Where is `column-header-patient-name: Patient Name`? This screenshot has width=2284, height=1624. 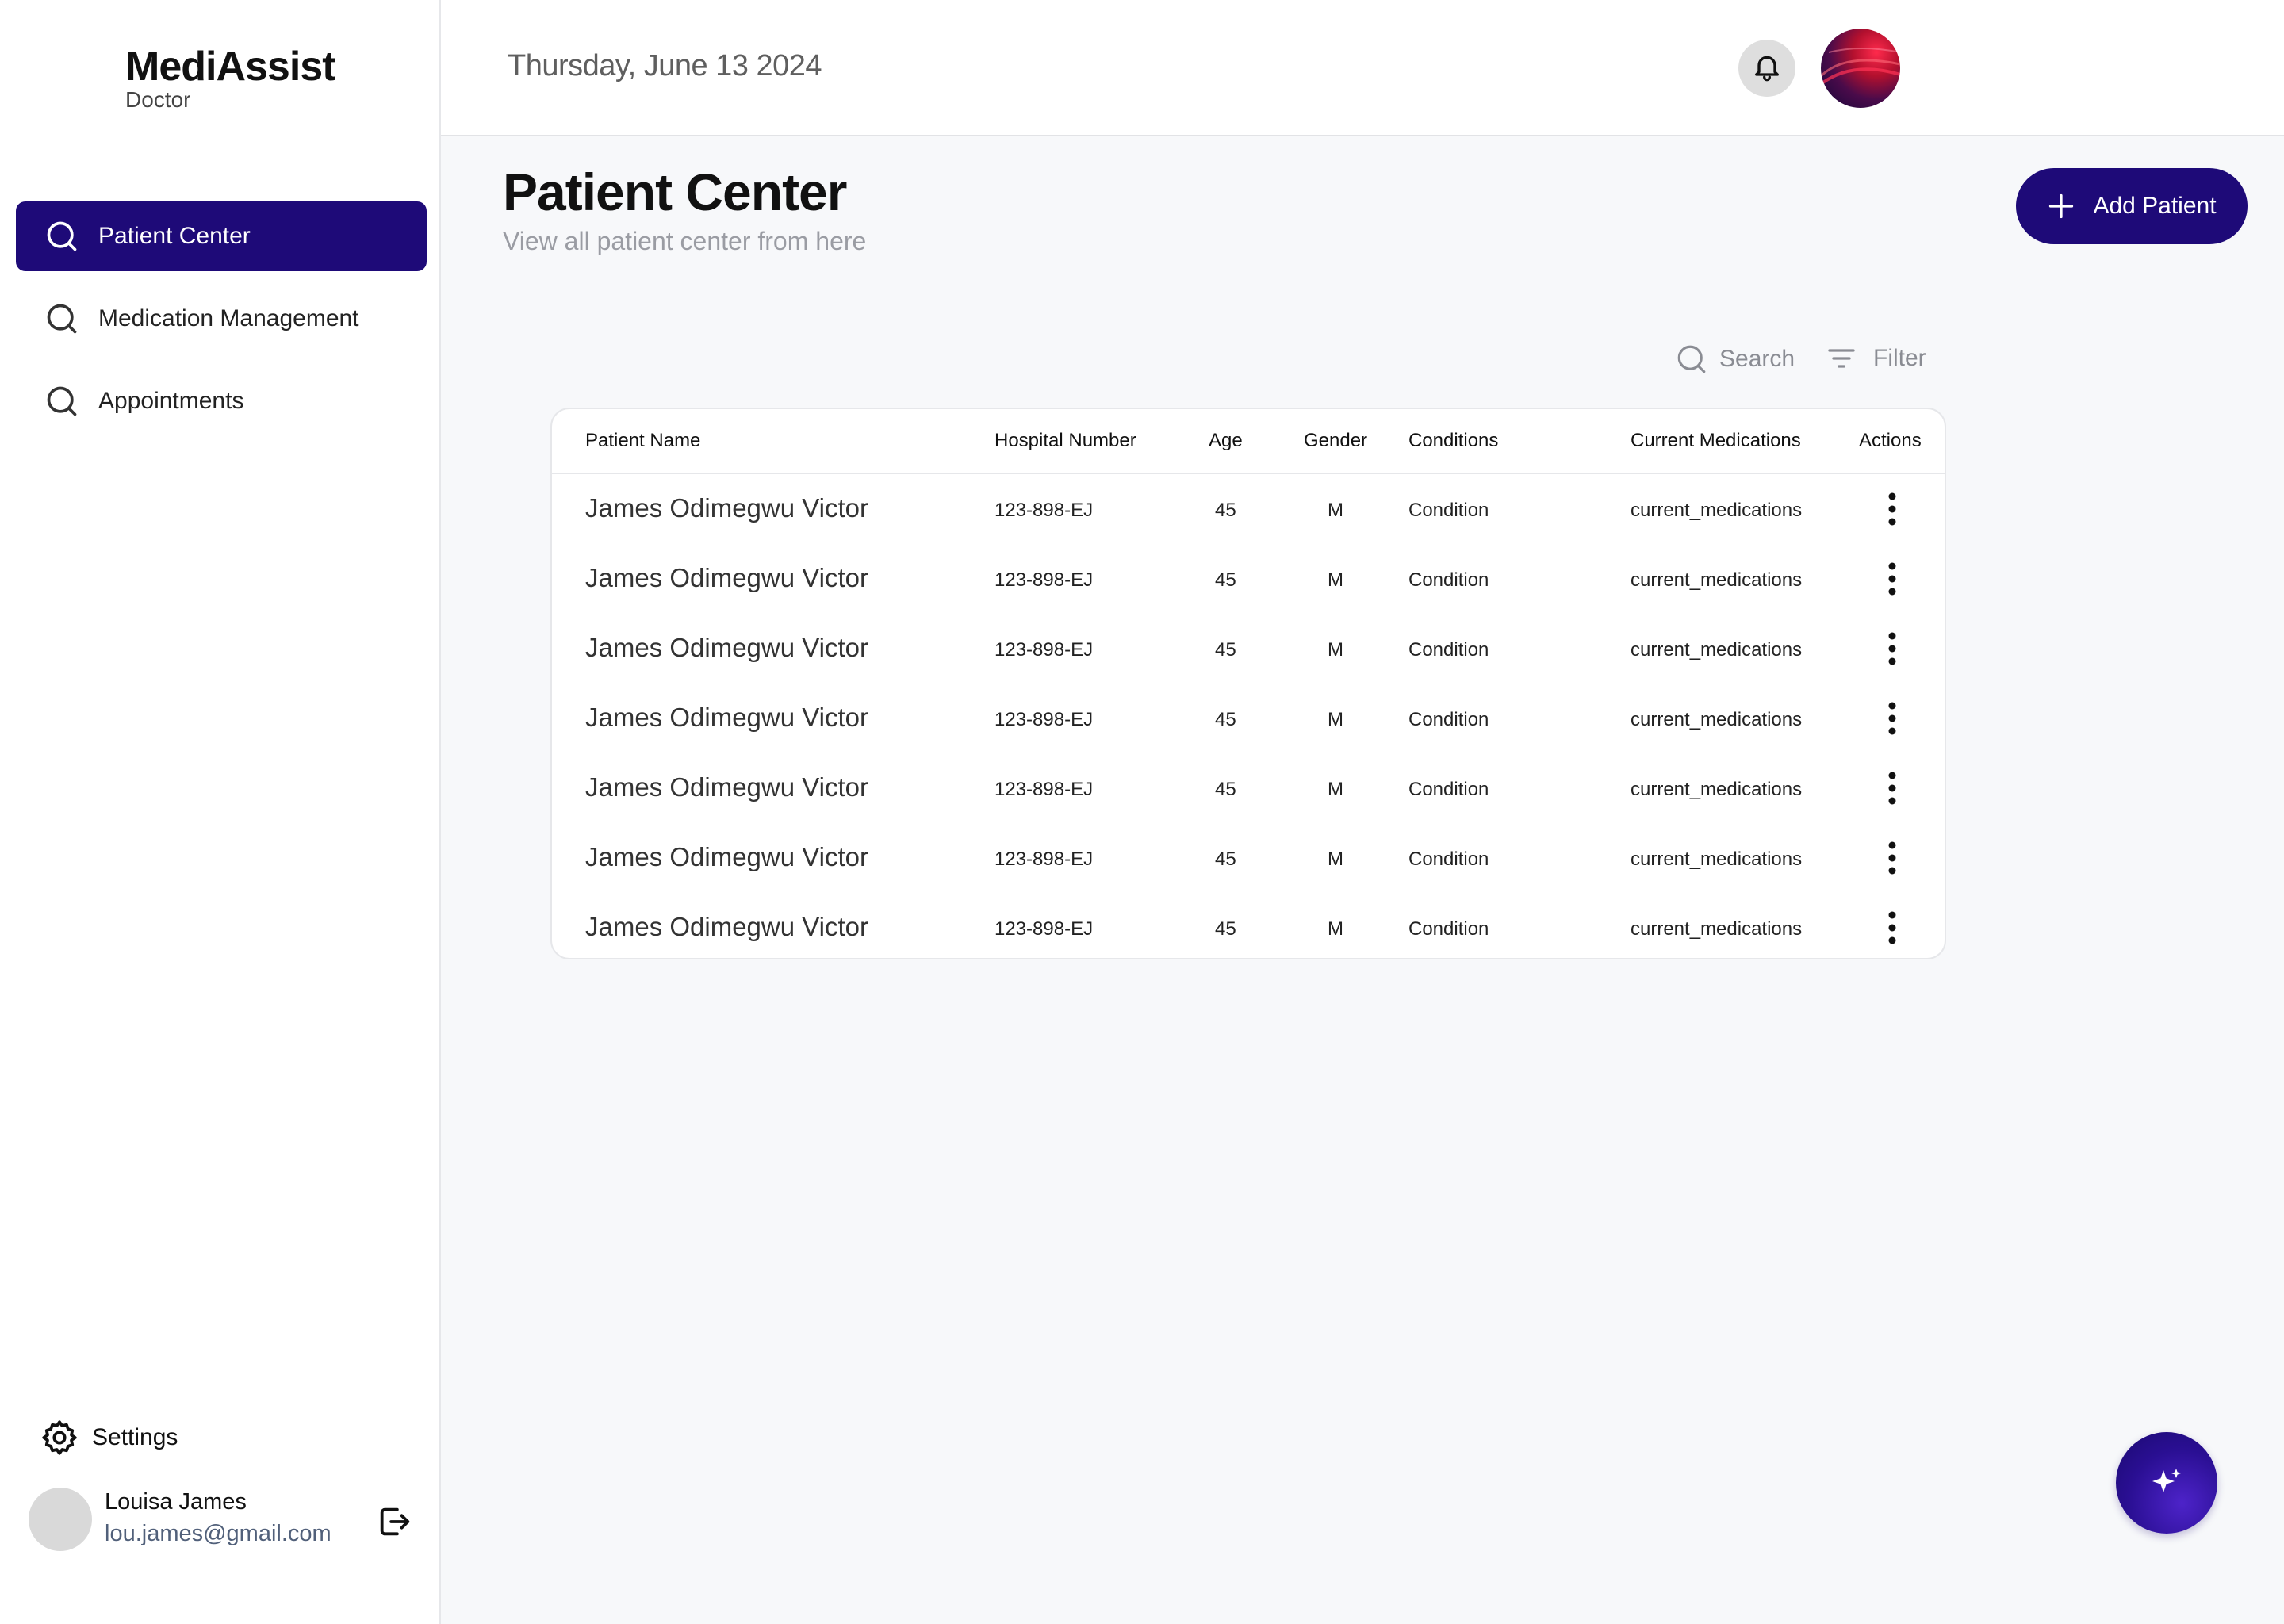
column-header-patient-name: Patient Name is located at coordinates (643, 440).